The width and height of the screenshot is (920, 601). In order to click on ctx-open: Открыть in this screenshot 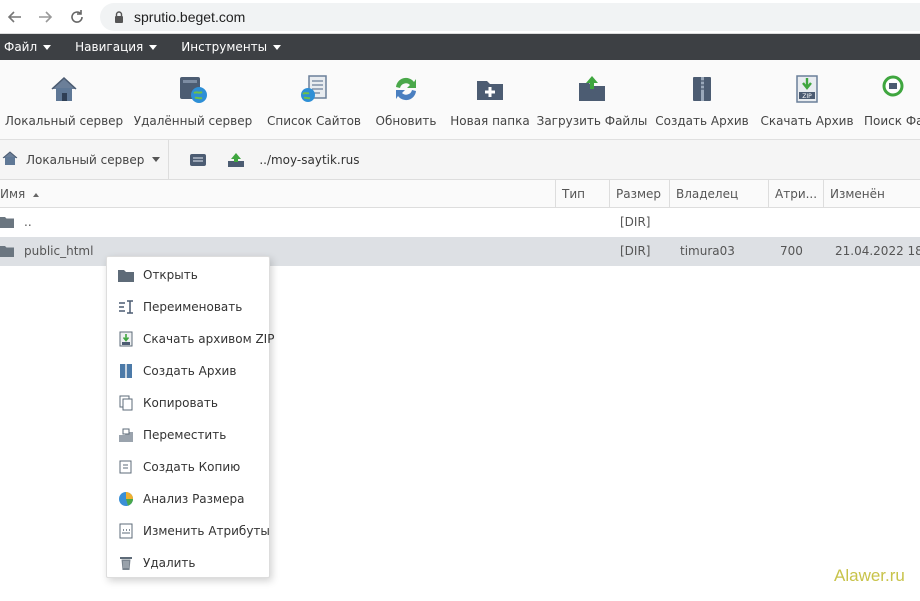, I will do `click(189, 275)`.